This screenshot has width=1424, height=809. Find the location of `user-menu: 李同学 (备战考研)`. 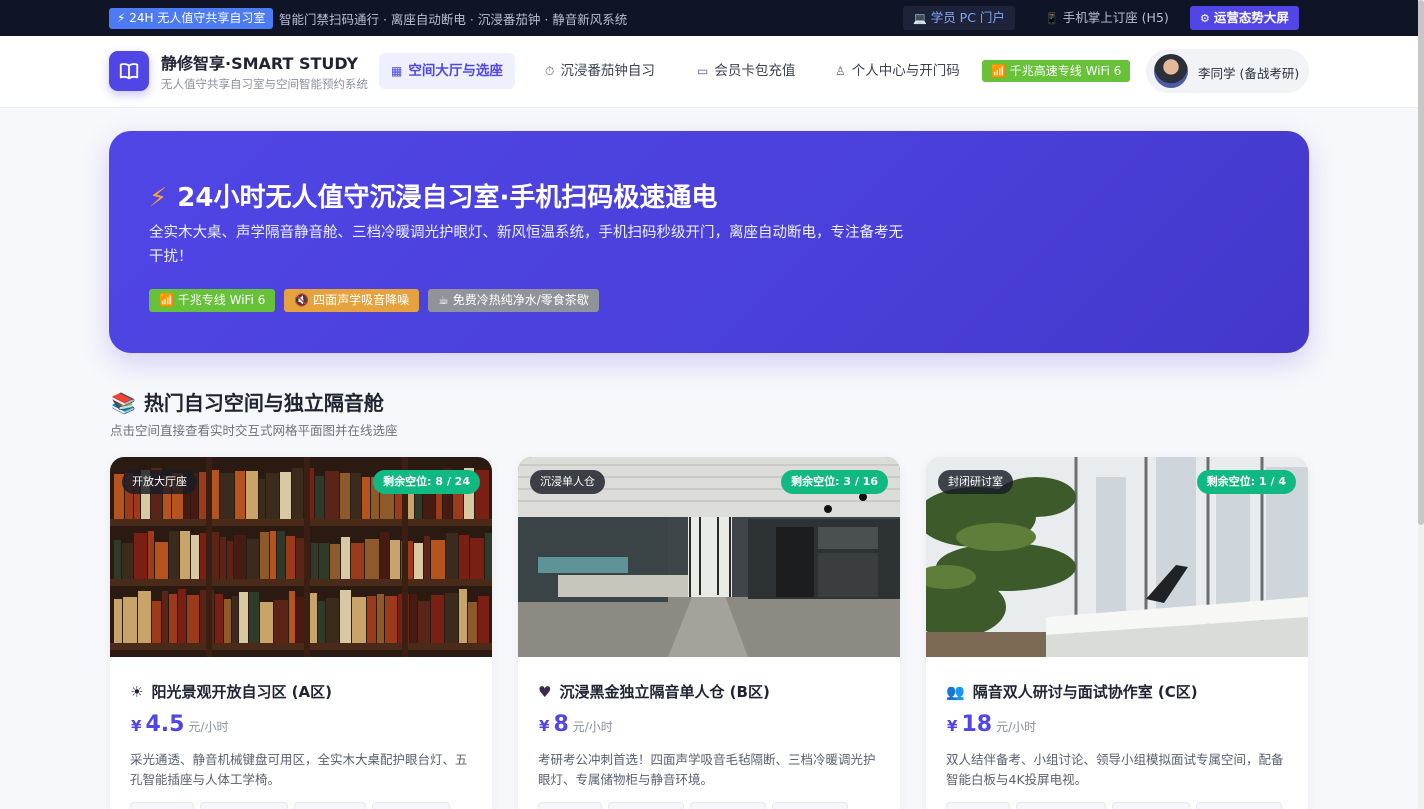

user-menu: 李同学 (备战考研) is located at coordinates (1227, 71).